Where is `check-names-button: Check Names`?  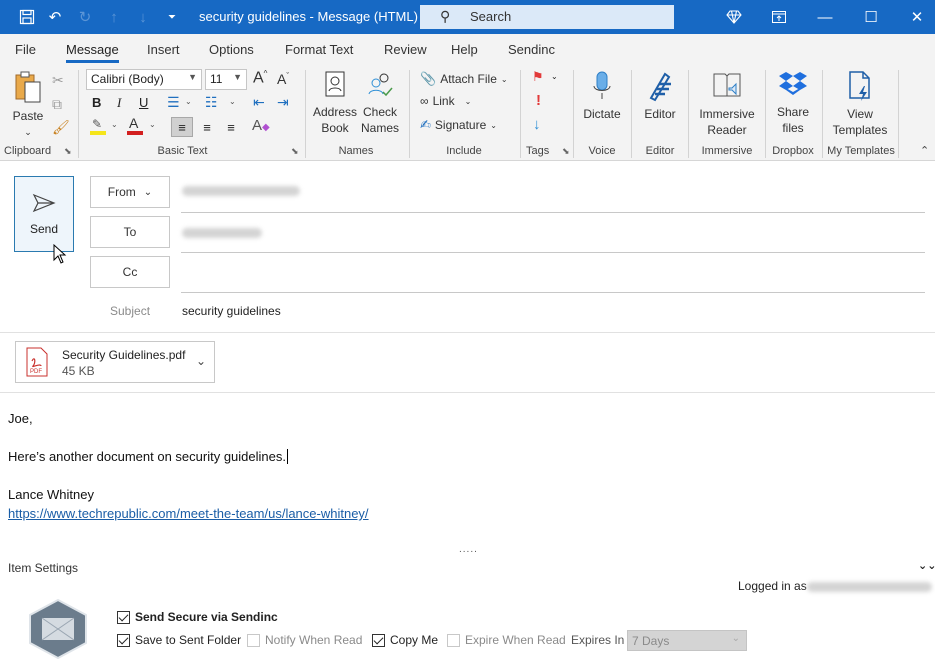 check-names-button: Check Names is located at coordinates (380, 103).